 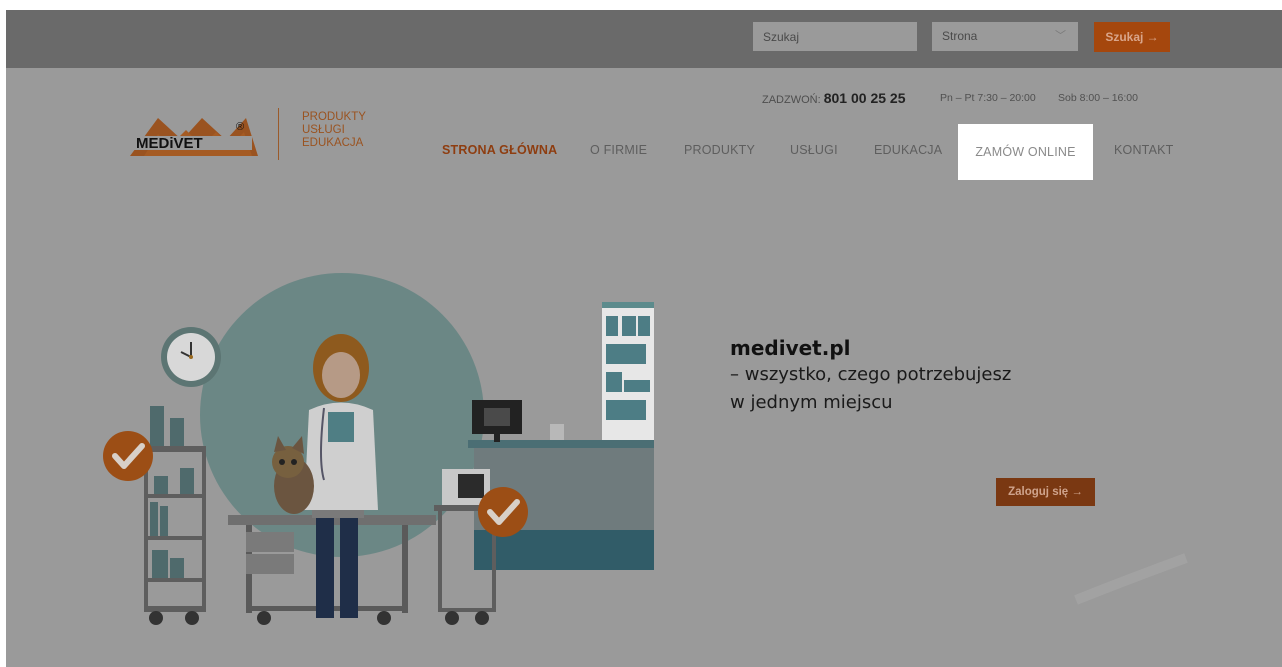 What do you see at coordinates (1045, 492) in the screenshot?
I see `login-button: Zaloguj się →` at bounding box center [1045, 492].